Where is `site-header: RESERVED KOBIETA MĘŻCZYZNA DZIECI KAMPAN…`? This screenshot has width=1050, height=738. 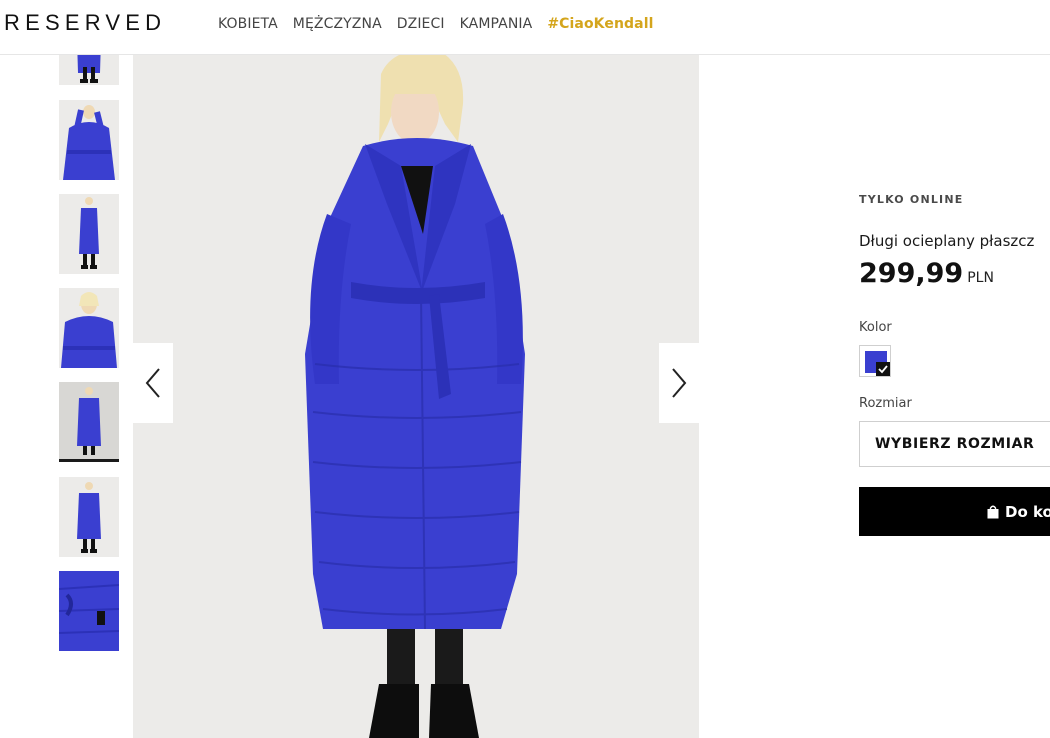 site-header: RESERVED KOBIETA MĘŻCZYZNA DZIECI KAMPAN… is located at coordinates (525, 27).